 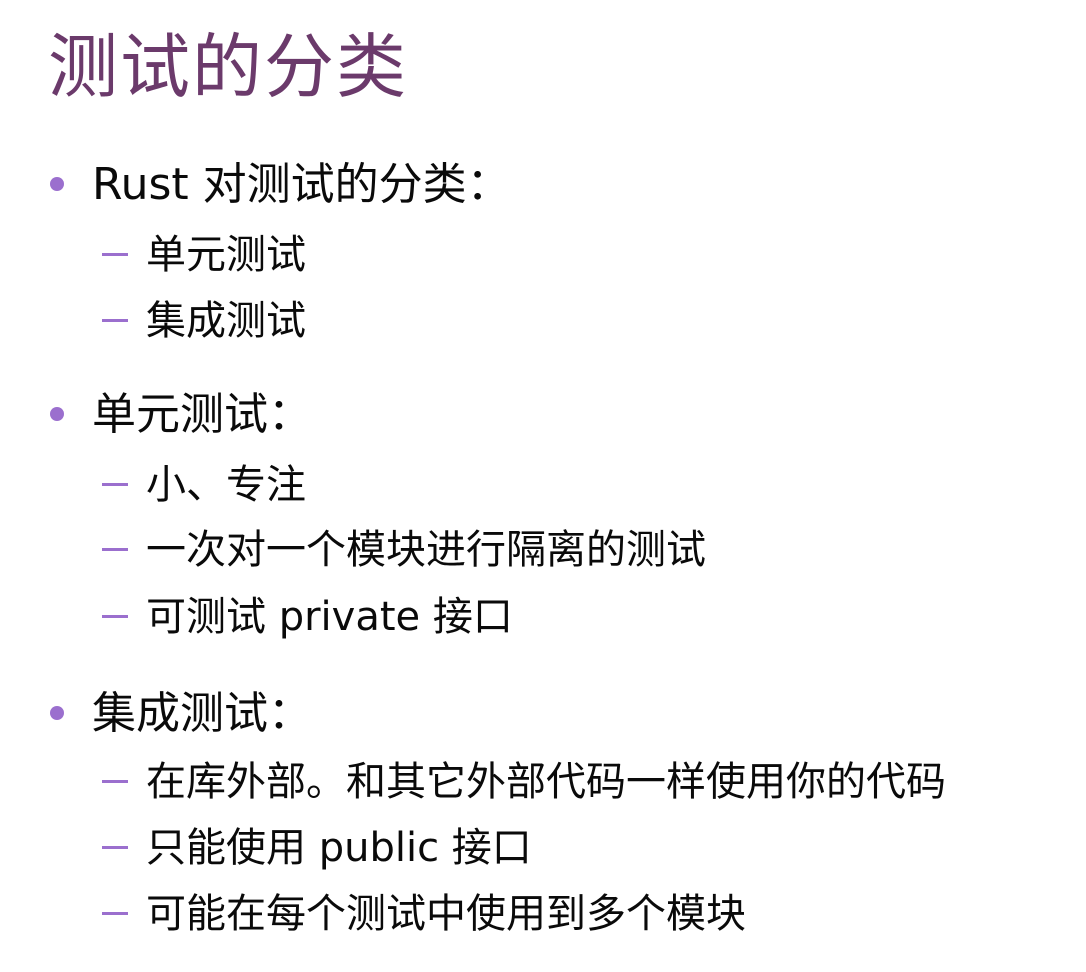 I want to click on bullet-item: 集成测试：, so click(x=543, y=714).